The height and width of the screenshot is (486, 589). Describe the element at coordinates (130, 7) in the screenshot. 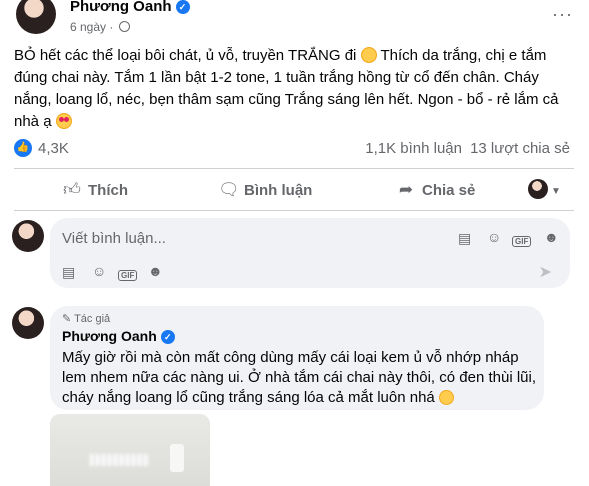

I see `author-name: Phương Oanh ✓` at that location.